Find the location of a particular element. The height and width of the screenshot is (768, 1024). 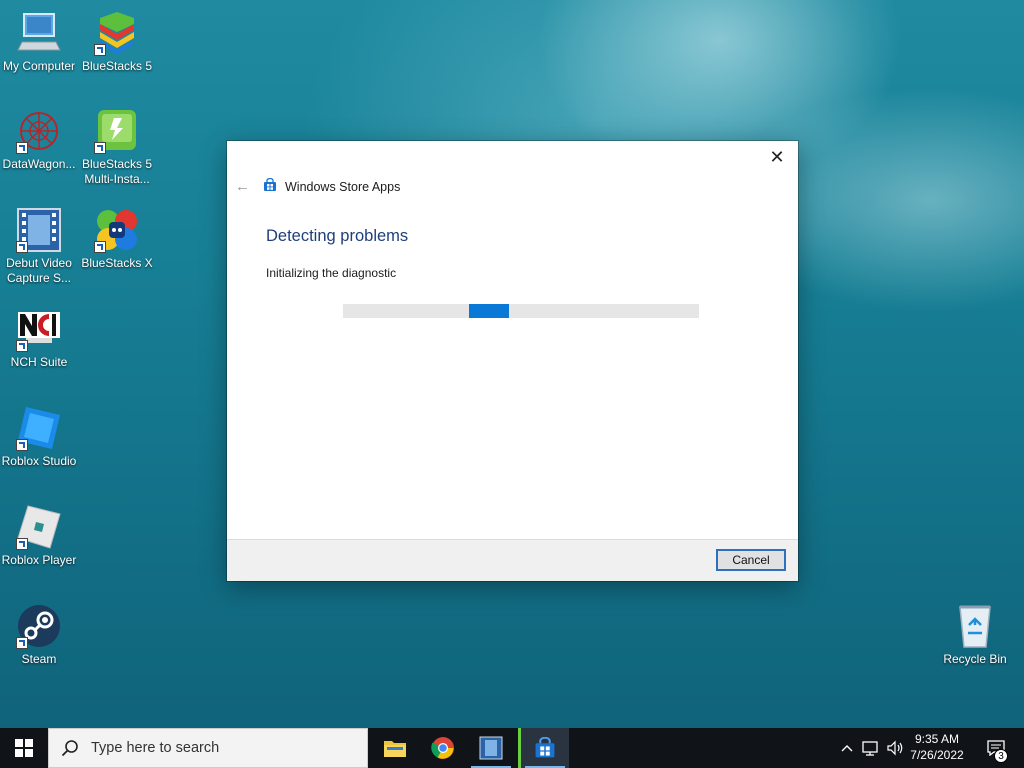

datawagon-icon is located at coordinates (39, 131).